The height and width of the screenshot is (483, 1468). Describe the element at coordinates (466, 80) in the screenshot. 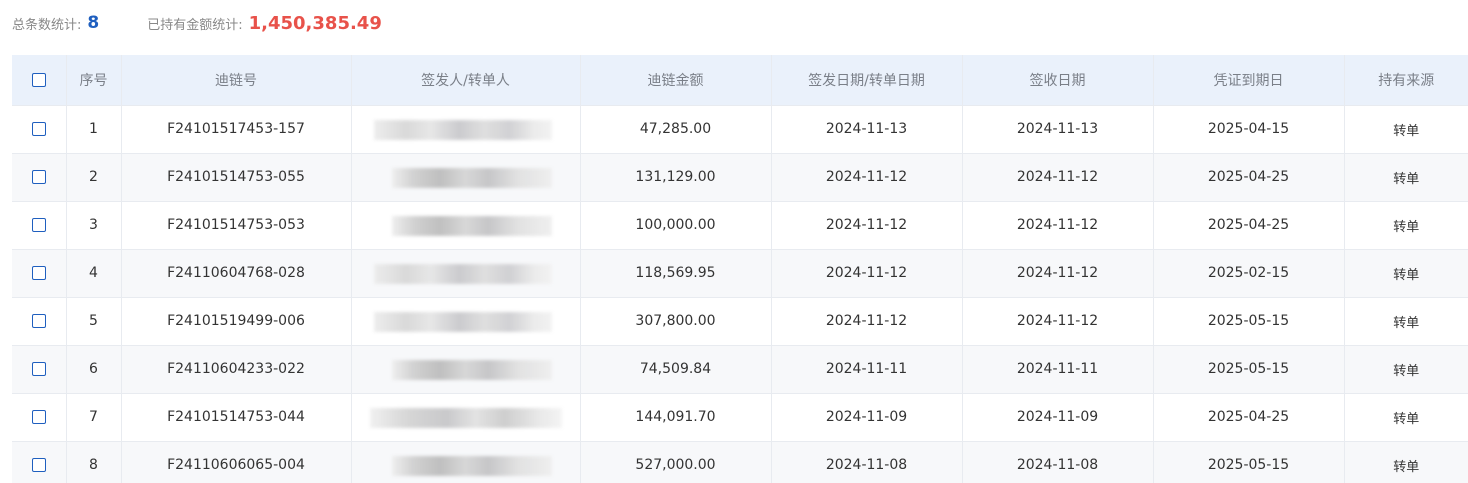

I see `header-issuer: 签发人/转单人` at that location.